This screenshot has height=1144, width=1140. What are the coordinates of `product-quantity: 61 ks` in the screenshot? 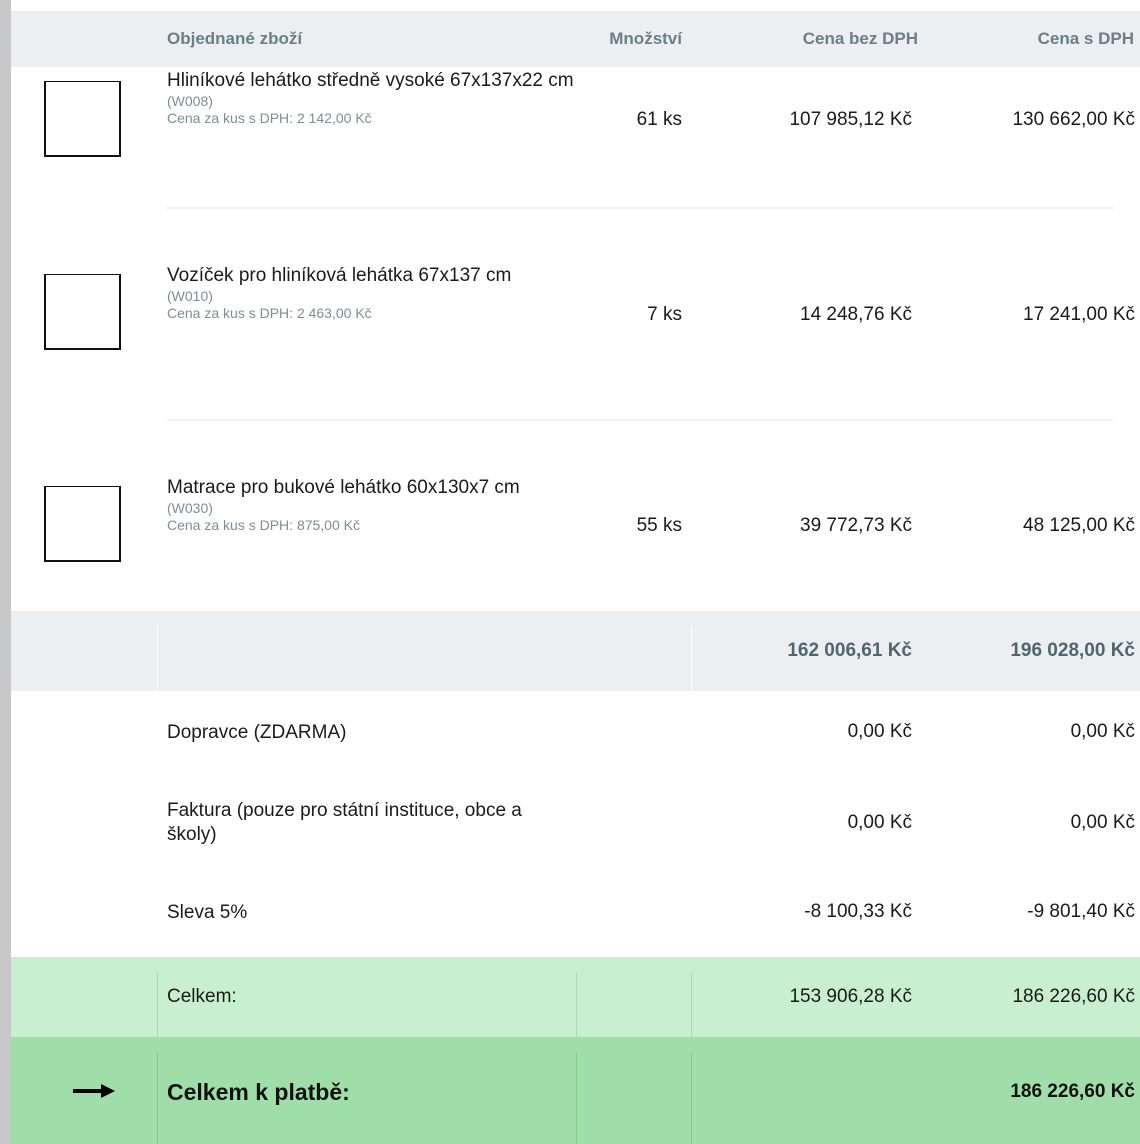 It's located at (659, 119).